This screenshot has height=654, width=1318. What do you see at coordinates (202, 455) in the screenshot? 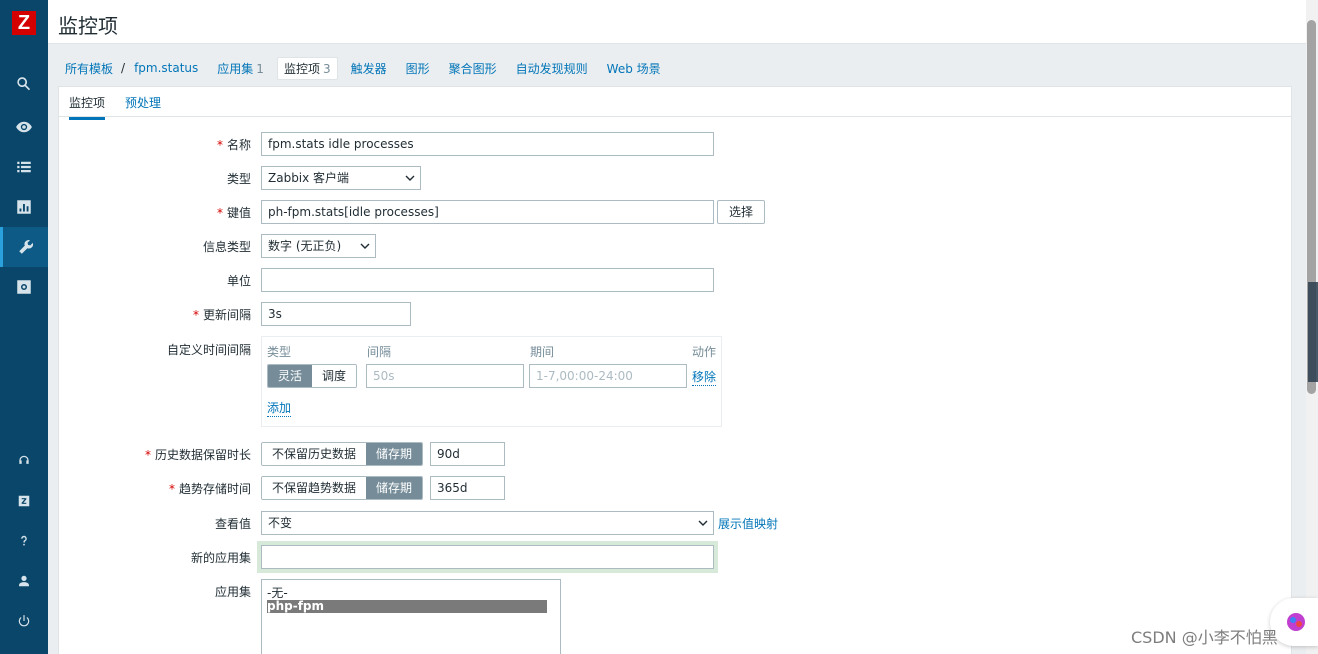
I see `history-label-text: 历史数据保留时长` at bounding box center [202, 455].